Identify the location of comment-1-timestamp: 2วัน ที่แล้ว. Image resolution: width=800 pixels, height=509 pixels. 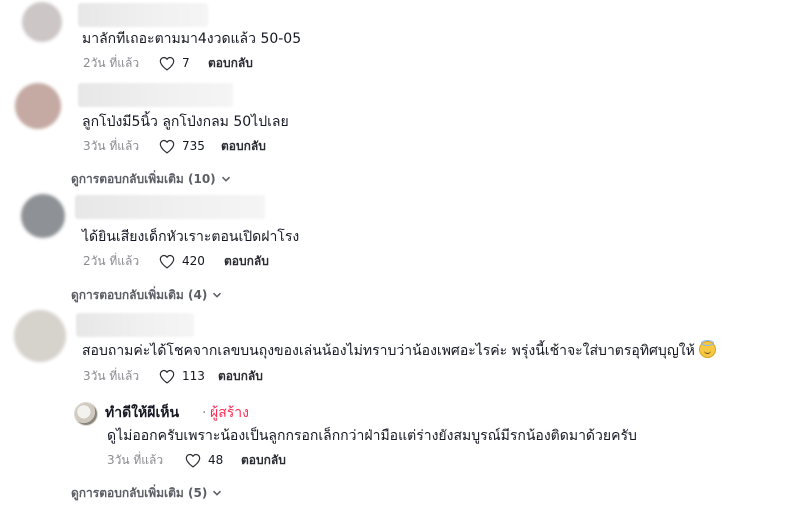
(111, 63).